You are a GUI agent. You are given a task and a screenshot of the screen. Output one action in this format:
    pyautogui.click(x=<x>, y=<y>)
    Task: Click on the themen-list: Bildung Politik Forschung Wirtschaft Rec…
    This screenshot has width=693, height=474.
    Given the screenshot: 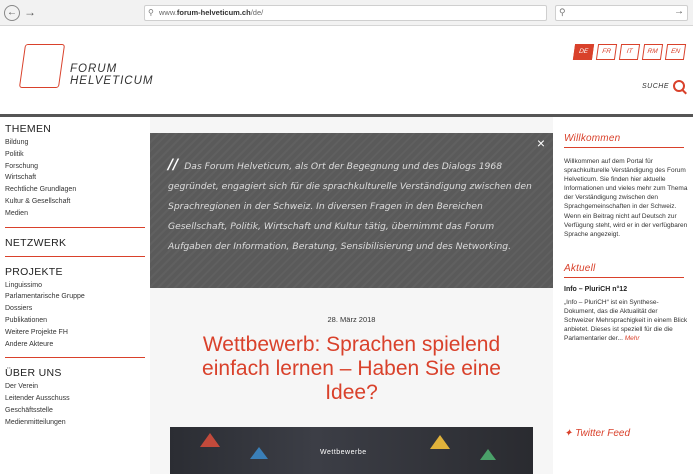 What is the action you would take?
    pyautogui.click(x=77, y=178)
    